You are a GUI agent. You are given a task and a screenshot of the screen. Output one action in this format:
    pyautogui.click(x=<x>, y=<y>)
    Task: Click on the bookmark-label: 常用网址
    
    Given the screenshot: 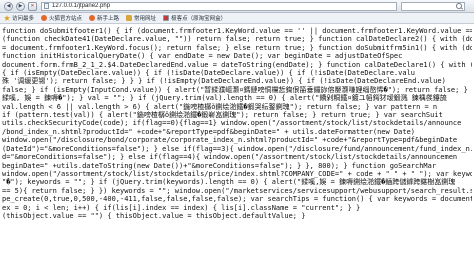 What is the action you would take?
    pyautogui.click(x=145, y=19)
    